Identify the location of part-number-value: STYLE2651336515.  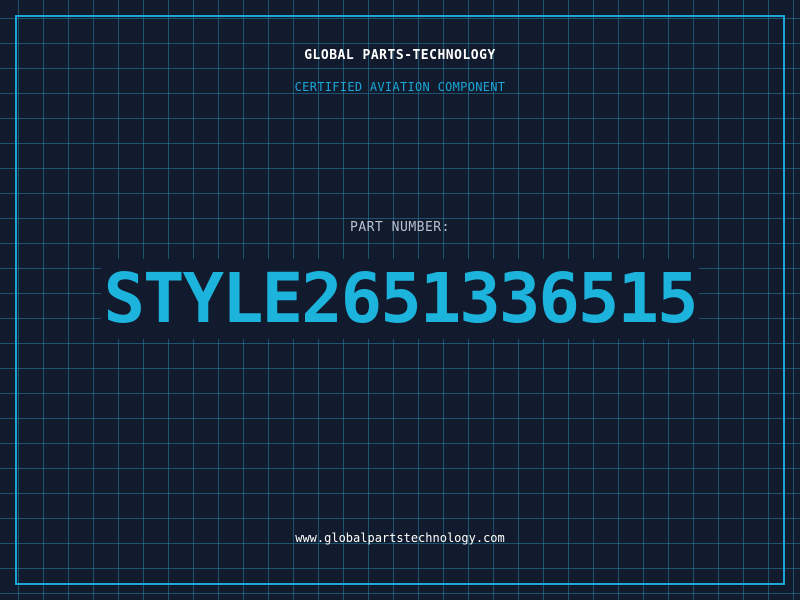
(400, 299).